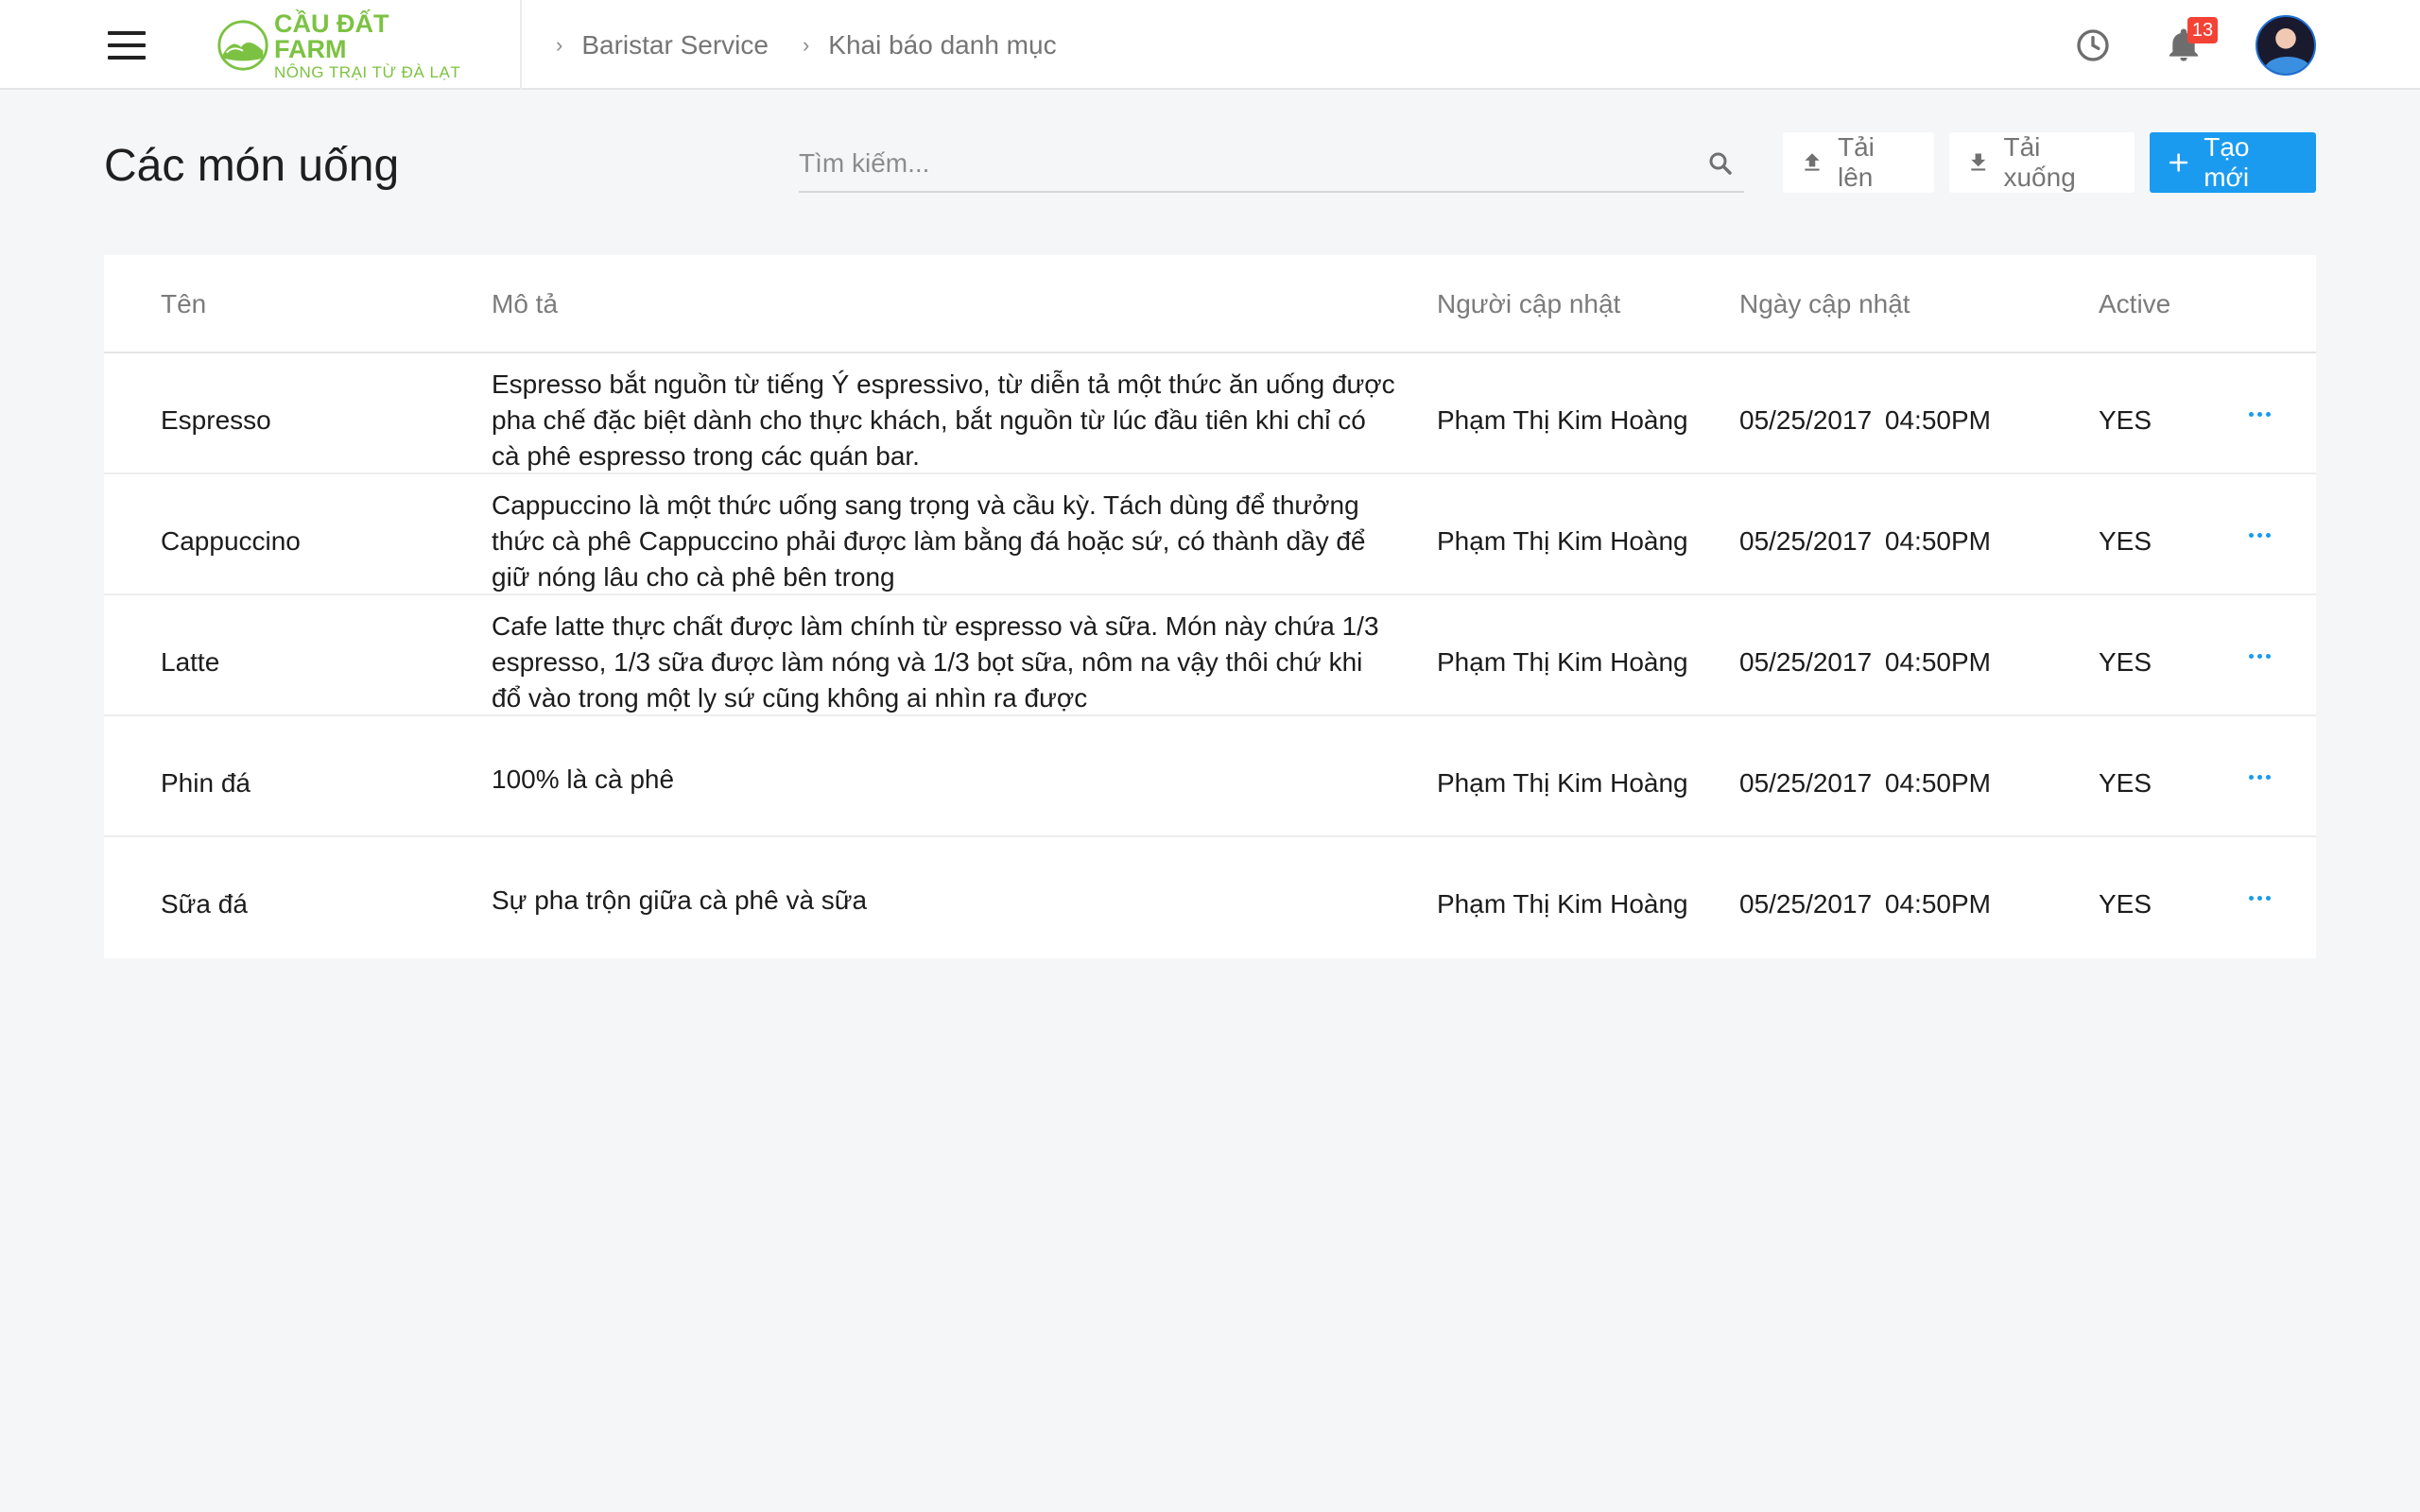 This screenshot has height=1512, width=2420. What do you see at coordinates (675, 45) in the screenshot?
I see `breadcrumb-item-service: Baristar Service` at bounding box center [675, 45].